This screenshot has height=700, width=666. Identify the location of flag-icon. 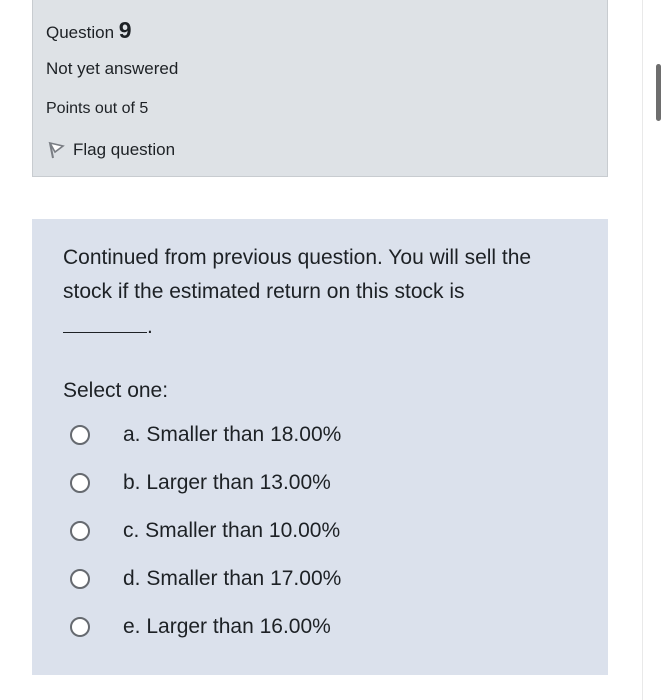
(56, 150).